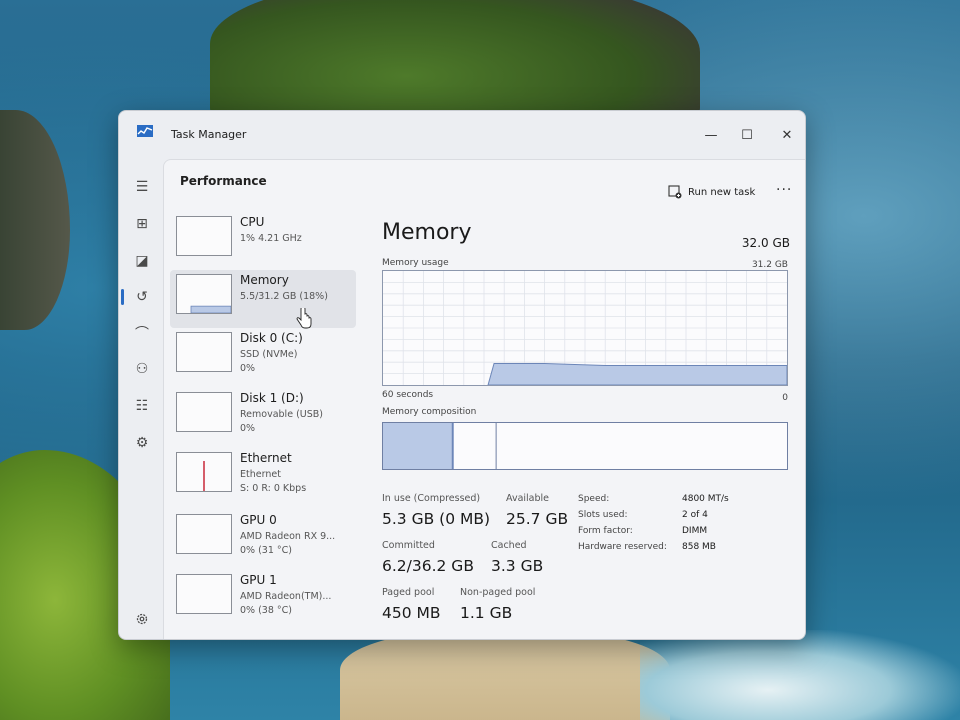 Image resolution: width=960 pixels, height=720 pixels. I want to click on more-options-button: ···, so click(784, 190).